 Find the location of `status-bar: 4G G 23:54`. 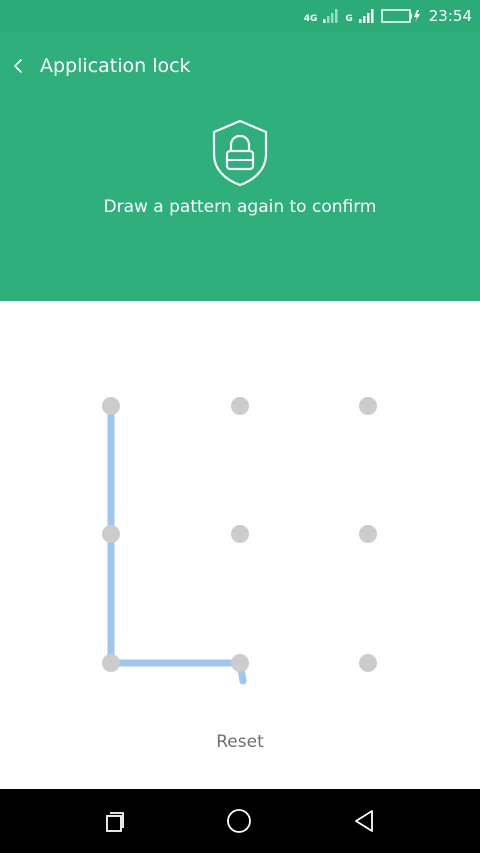

status-bar: 4G G 23:54 is located at coordinates (240, 16).